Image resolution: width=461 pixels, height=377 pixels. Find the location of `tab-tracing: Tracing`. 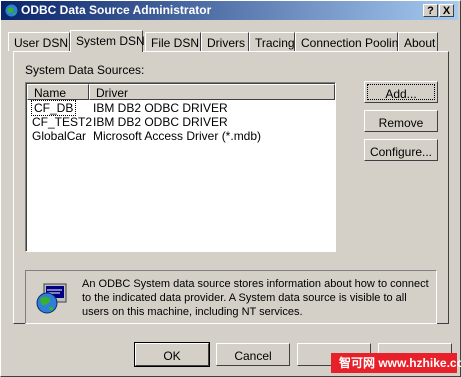

tab-tracing: Tracing is located at coordinates (272, 41).